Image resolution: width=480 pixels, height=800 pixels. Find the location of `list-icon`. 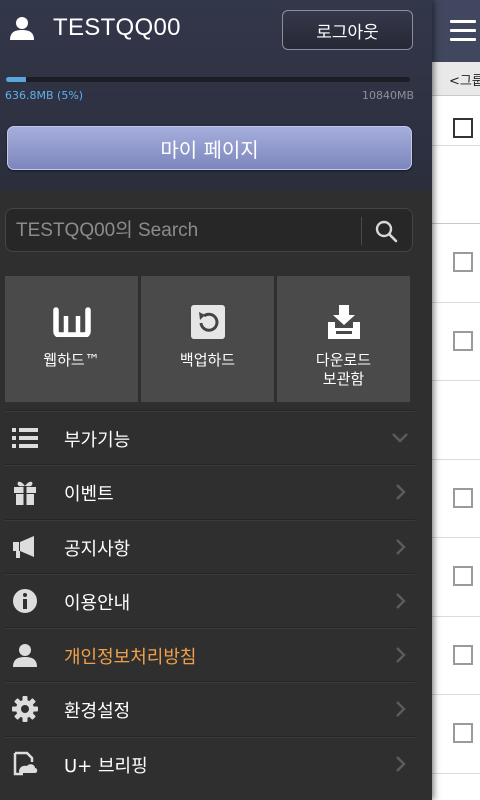

list-icon is located at coordinates (25, 438).